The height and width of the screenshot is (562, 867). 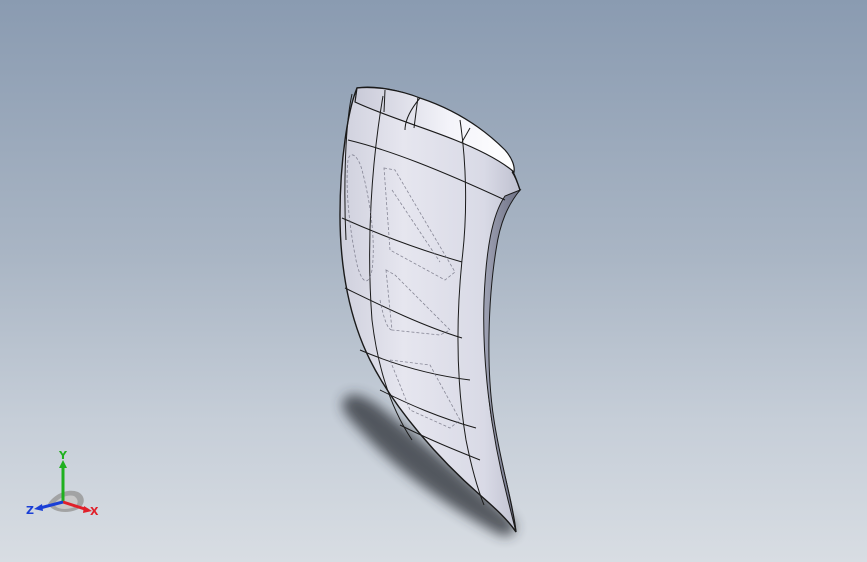 I want to click on z-axis-arrow-icon, so click(x=38, y=507).